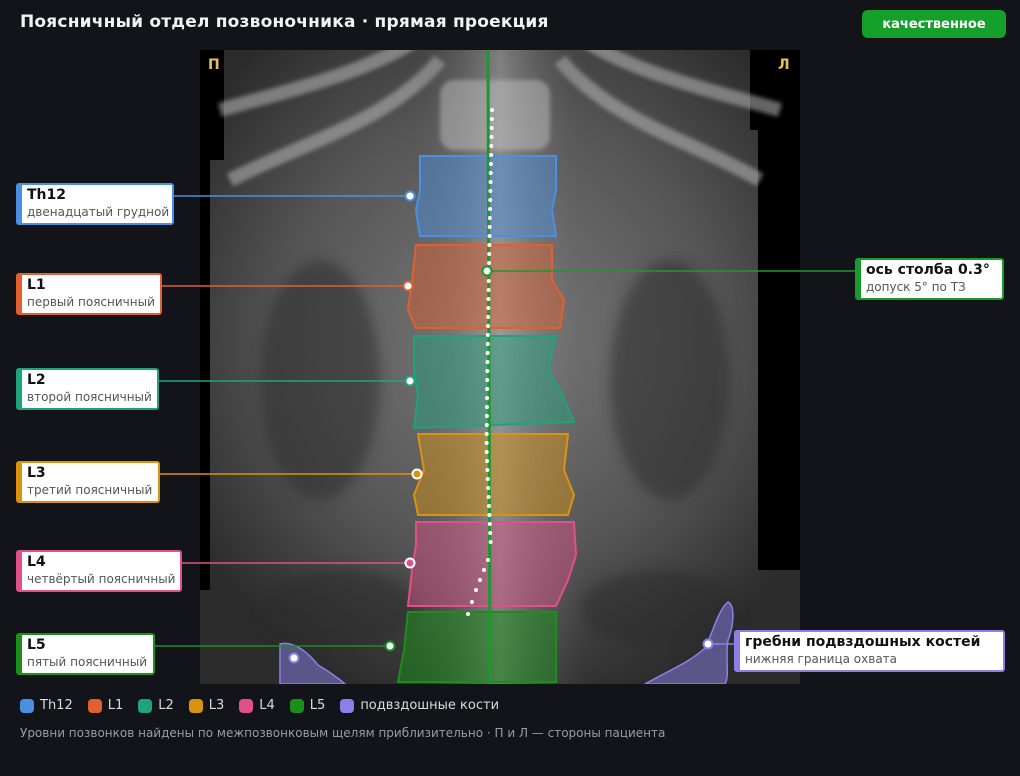 Image resolution: width=1020 pixels, height=776 pixels. I want to click on card-l5-name: L5, so click(36, 645).